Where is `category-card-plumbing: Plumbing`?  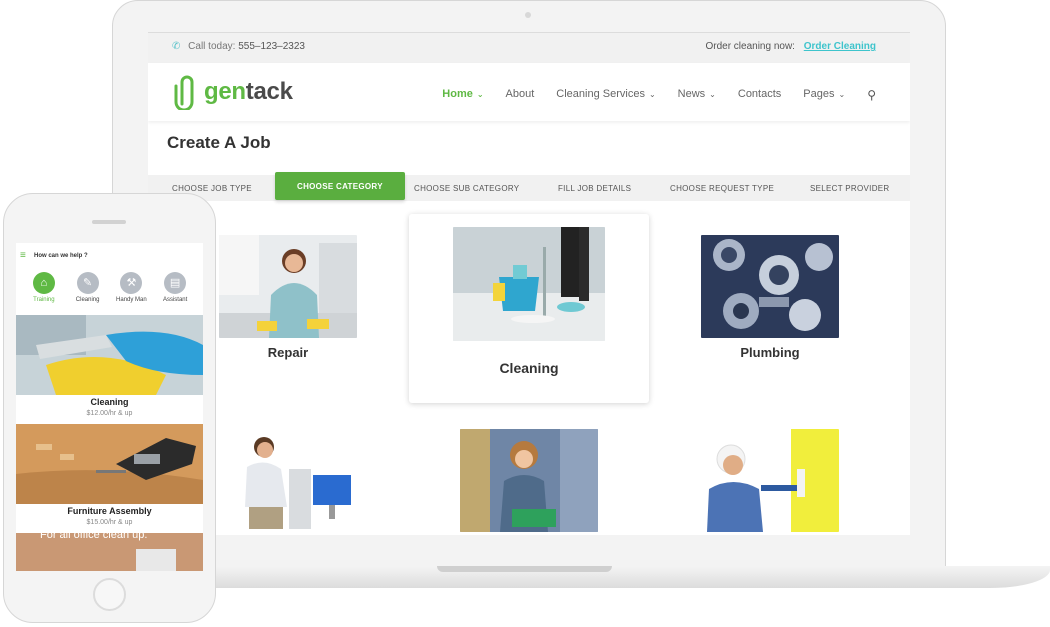
category-card-plumbing: Plumbing is located at coordinates (770, 303).